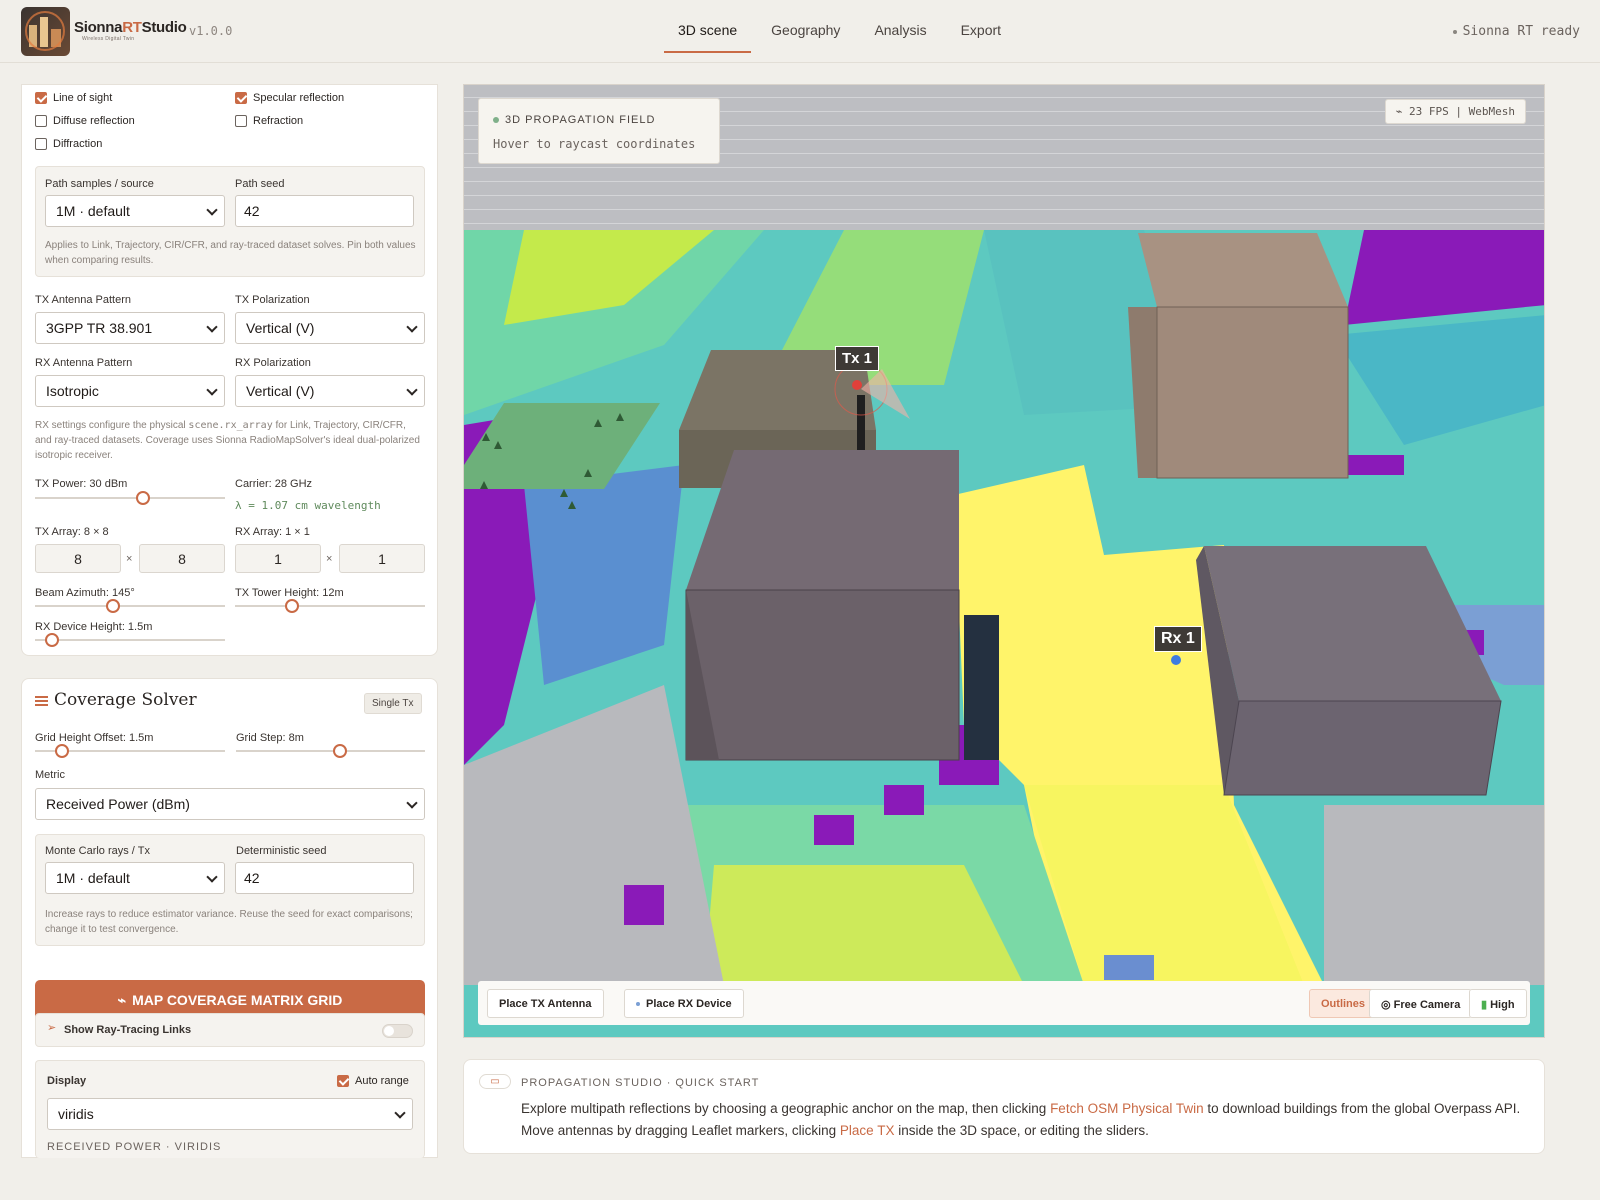  I want to click on tower-height-label: TX Tower Height: 12m, so click(289, 593).